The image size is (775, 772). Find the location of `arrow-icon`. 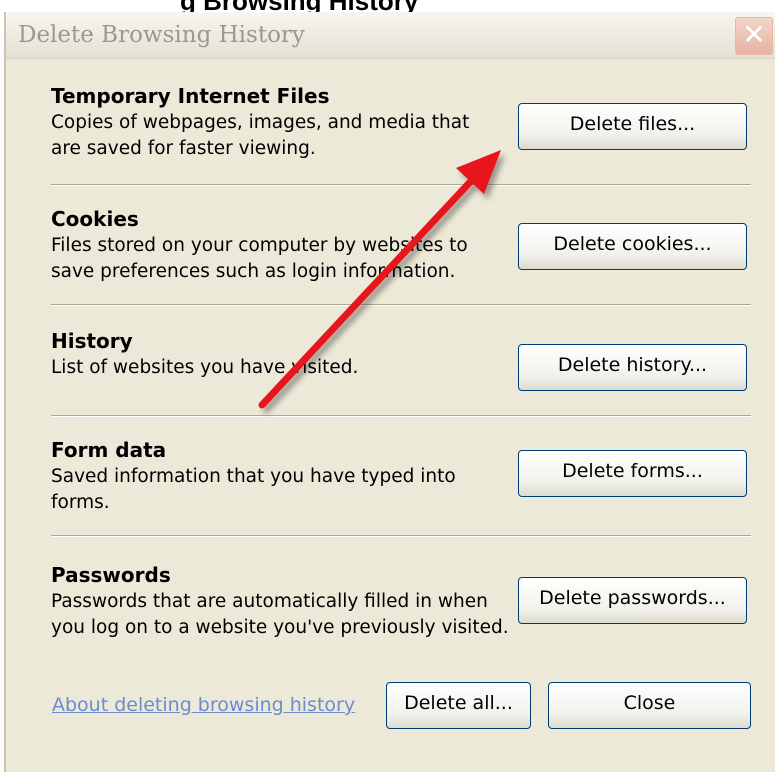

arrow-icon is located at coordinates (379, 279).